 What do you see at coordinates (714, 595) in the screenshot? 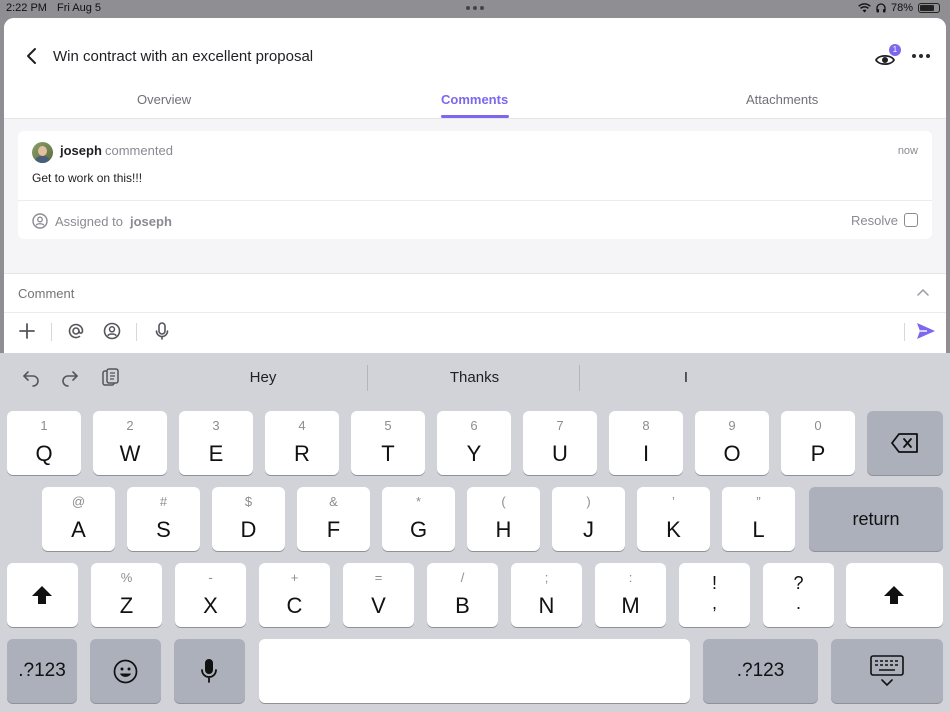
I see `key-exclamation-comma: !,` at bounding box center [714, 595].